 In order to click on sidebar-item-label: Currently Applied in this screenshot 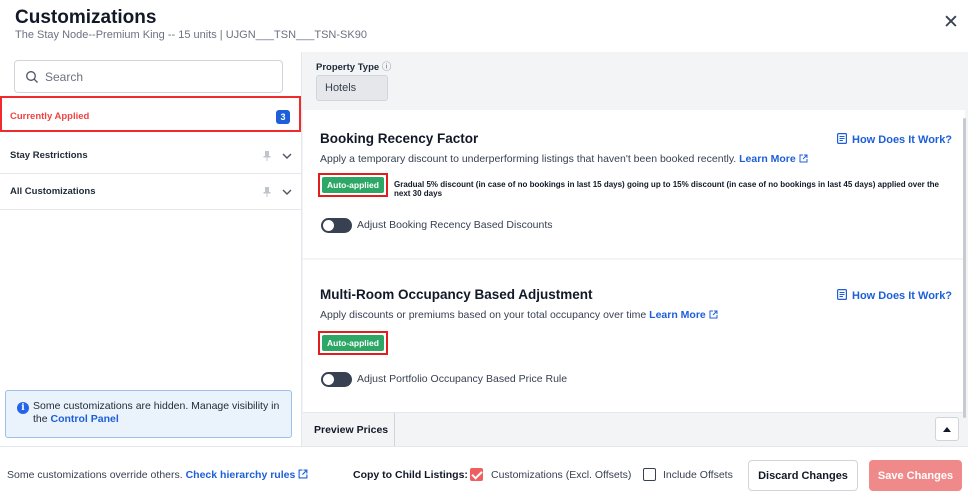, I will do `click(50, 116)`.